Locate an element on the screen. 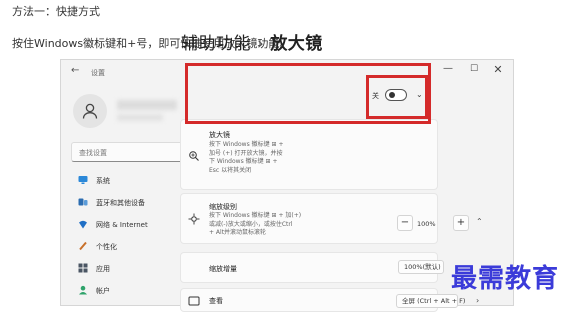  view-title: 查看 is located at coordinates (216, 301).